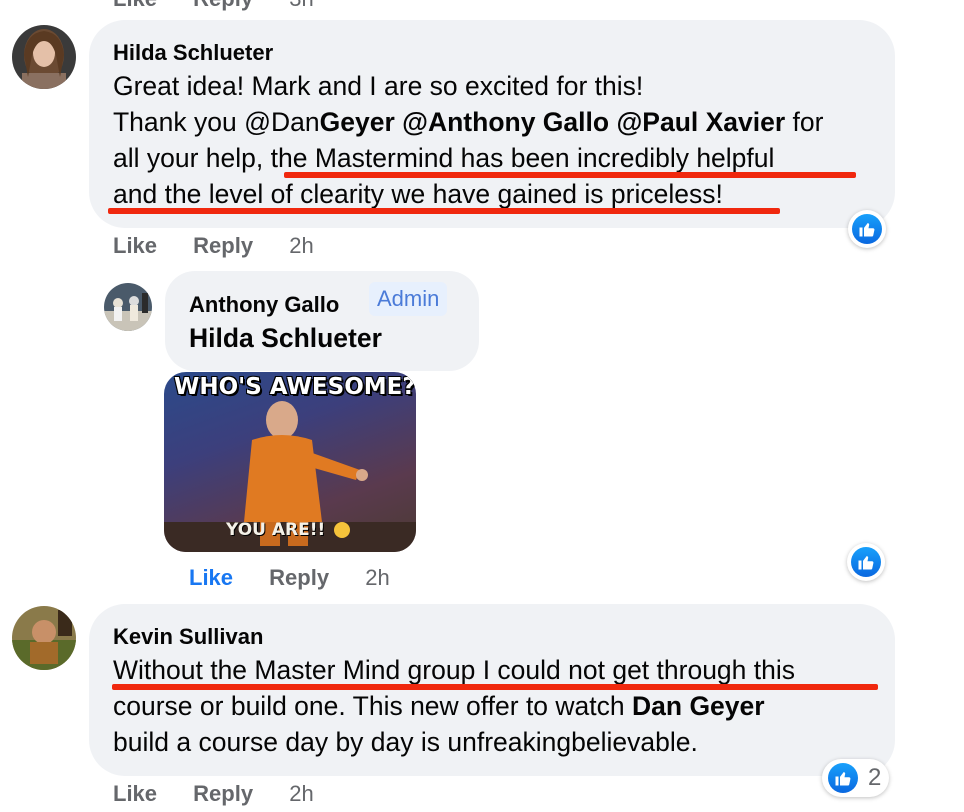  I want to click on admin-badge: Admin, so click(408, 299).